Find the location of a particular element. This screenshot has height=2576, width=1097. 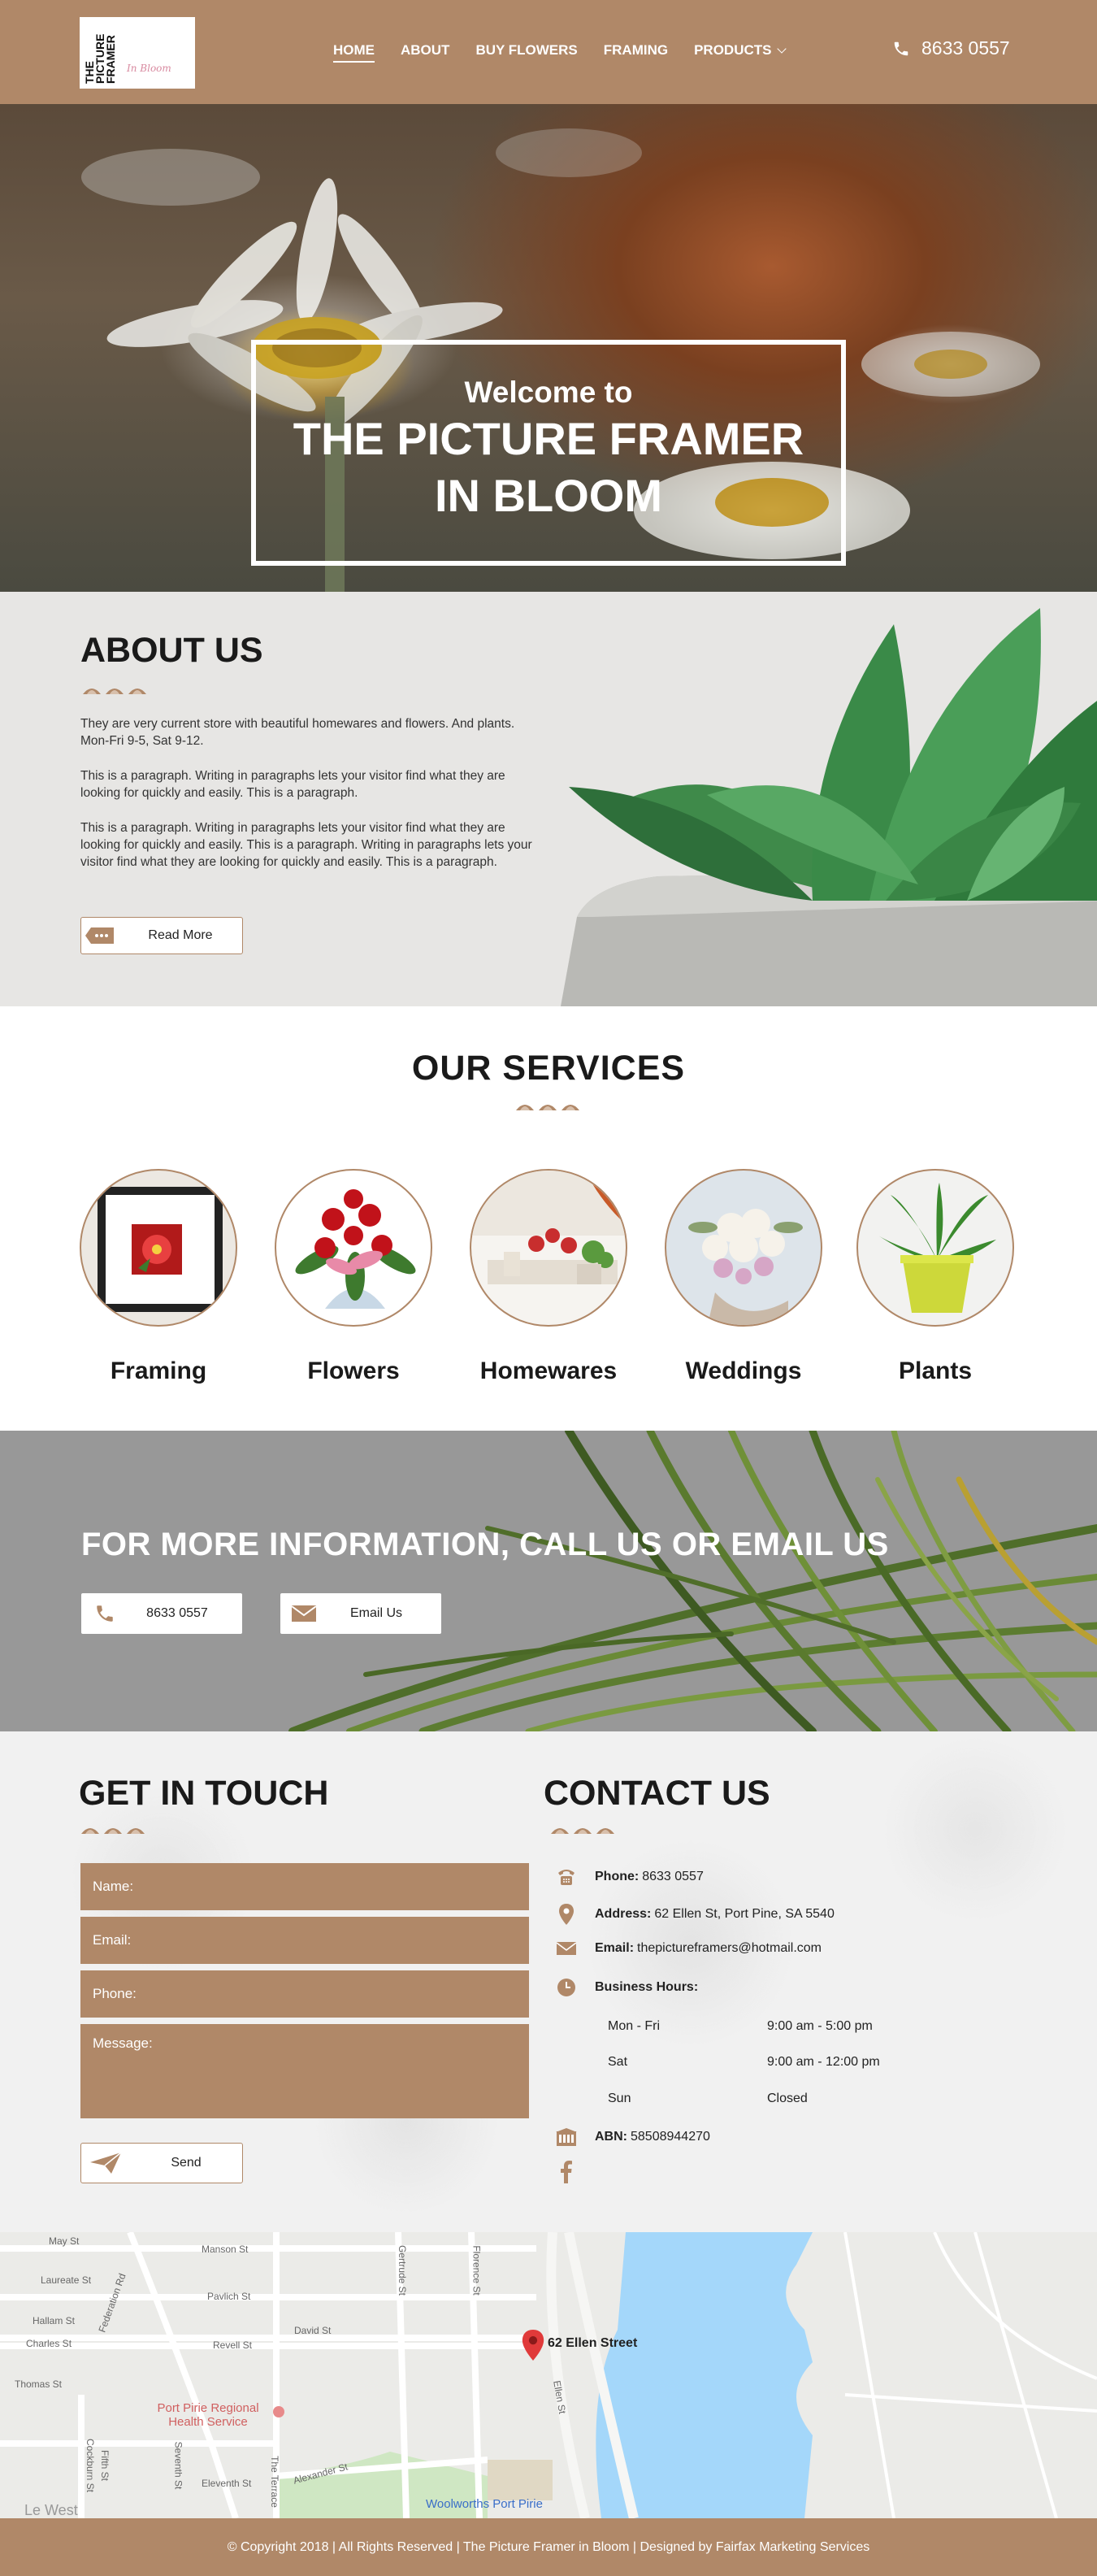

map-streets is located at coordinates (548, 2375).